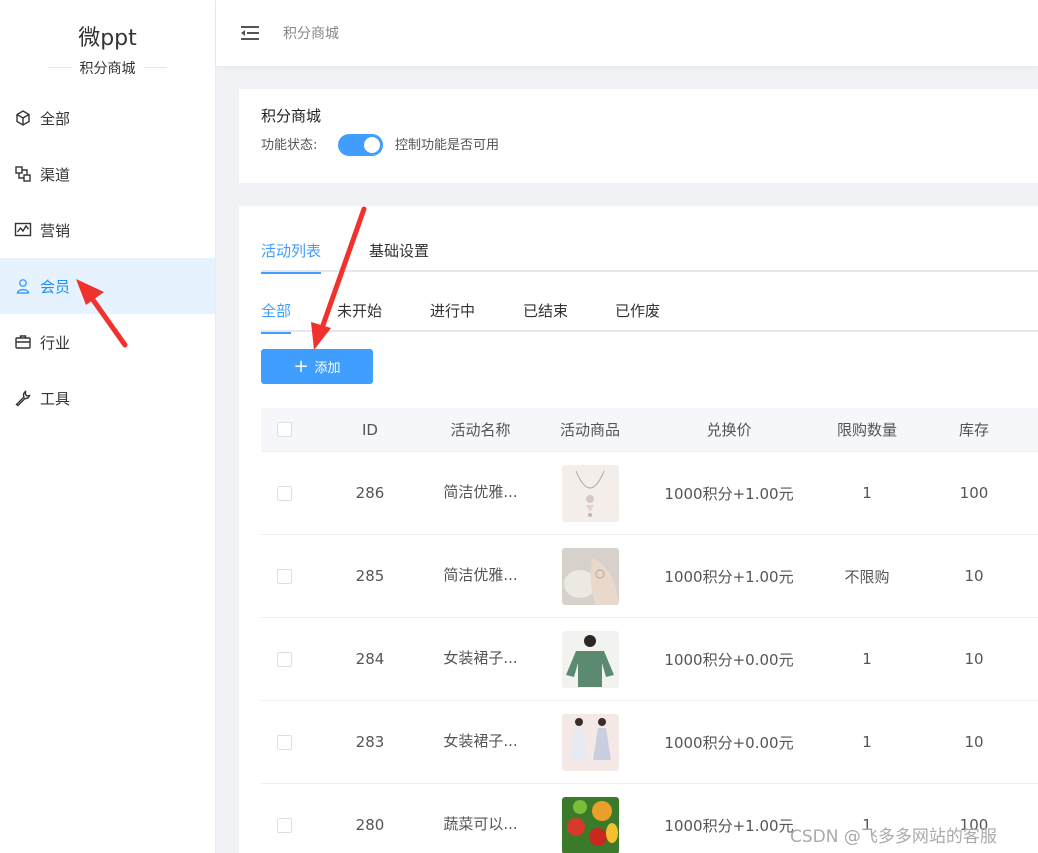 The image size is (1038, 853). What do you see at coordinates (107, 68) in the screenshot?
I see `brand-subtitle: 积分商城` at bounding box center [107, 68].